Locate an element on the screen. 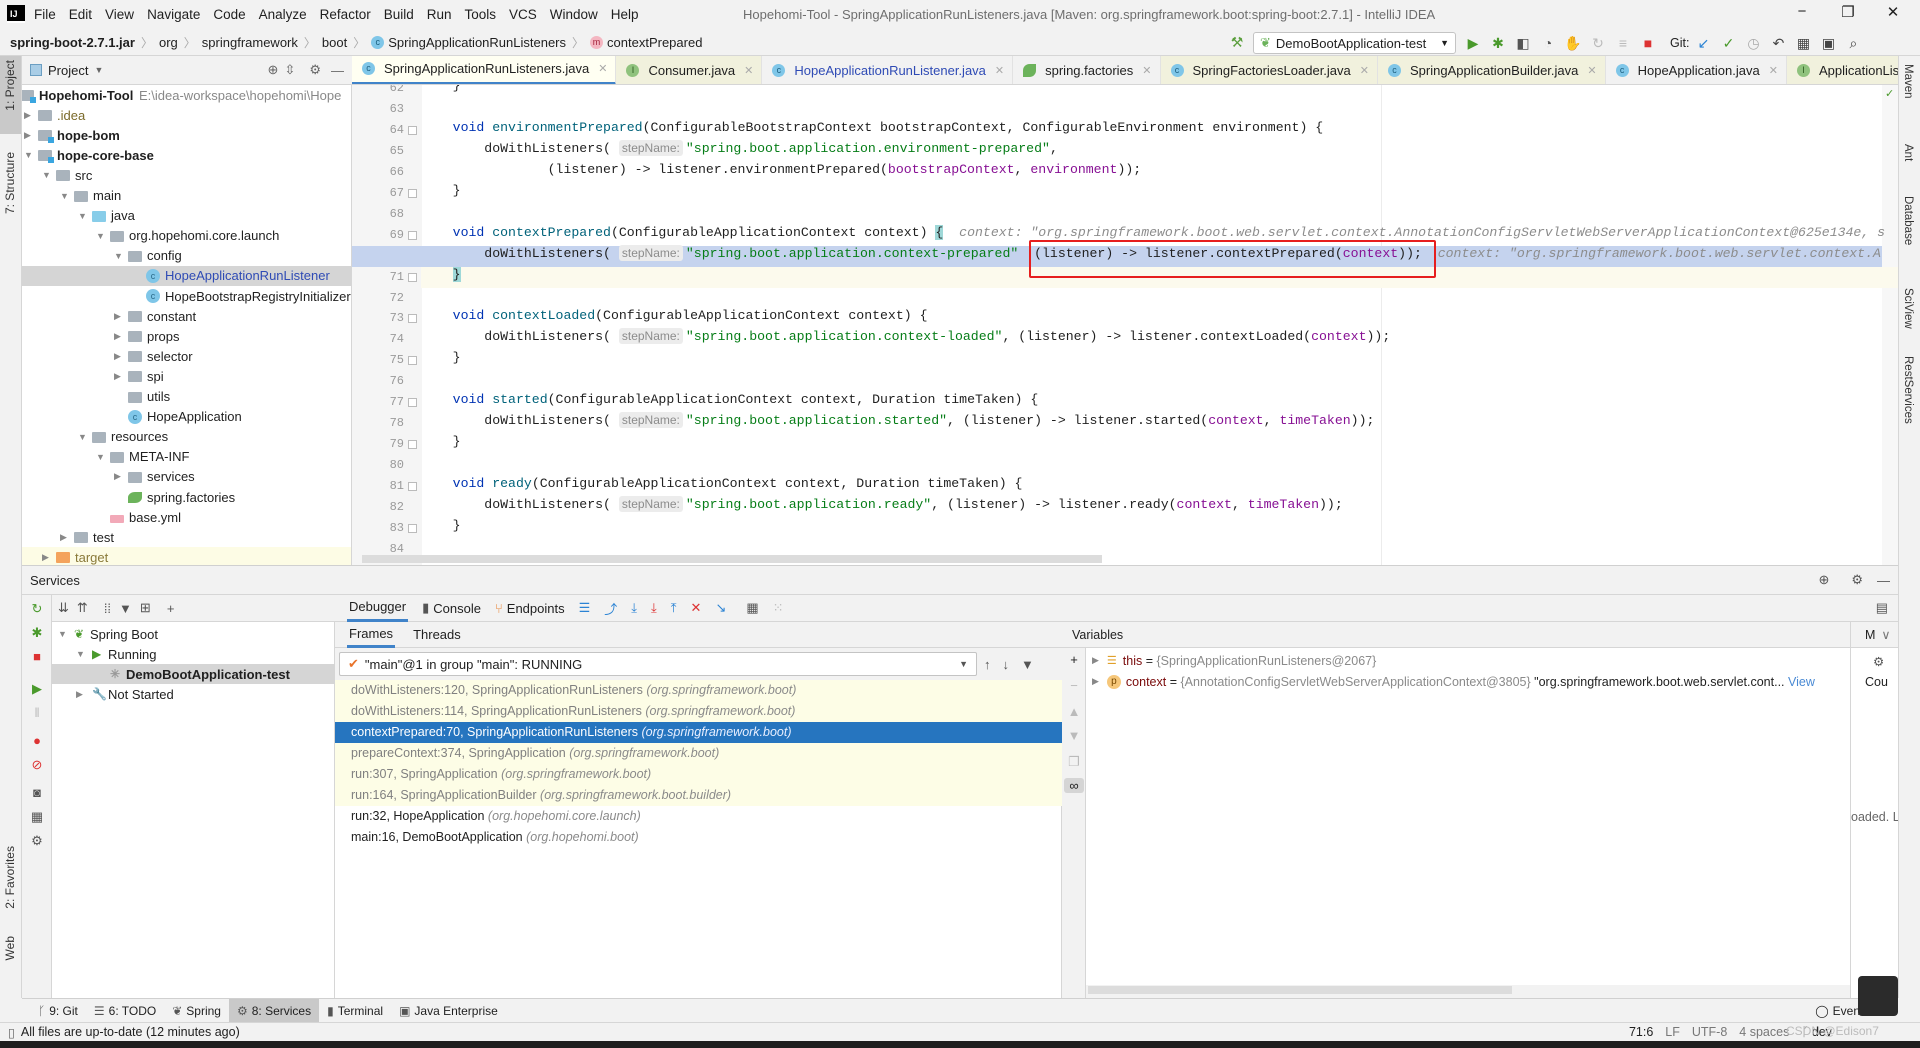 Image resolution: width=1920 pixels, height=1048 pixels. line-number: 63 is located at coordinates (378, 109).